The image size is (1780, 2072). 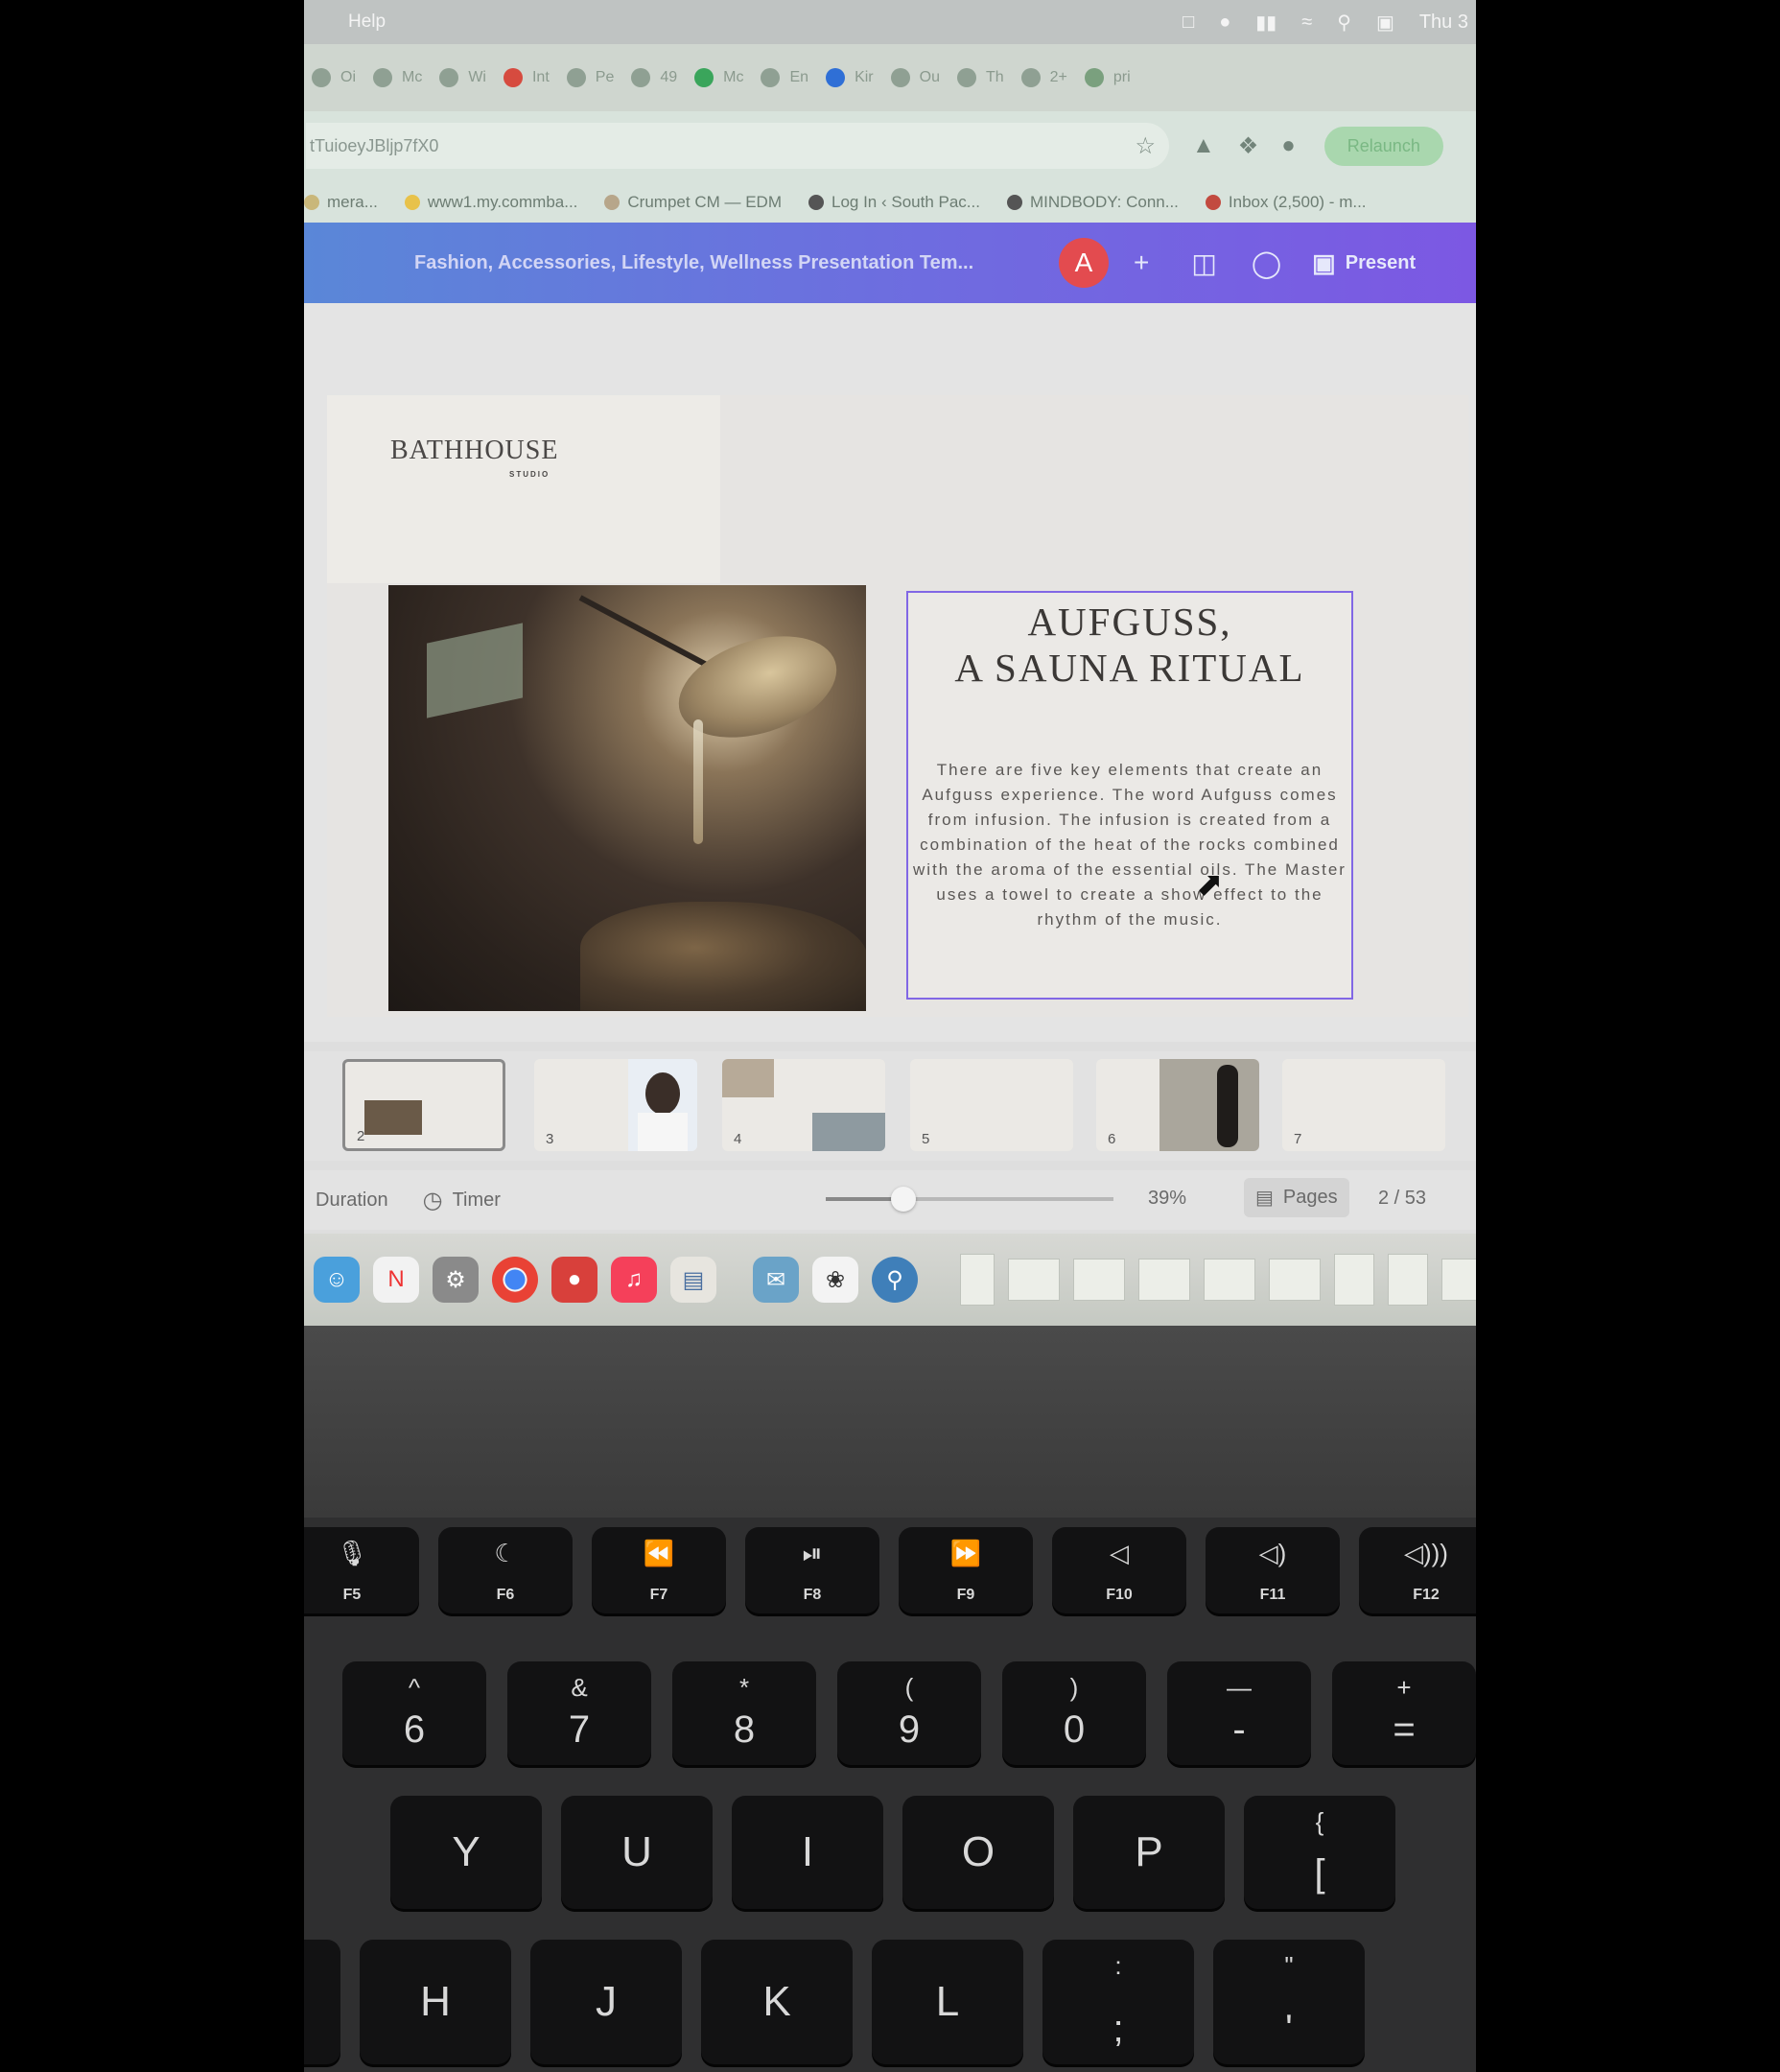 I want to click on number-key: — -, so click(x=1239, y=1713).